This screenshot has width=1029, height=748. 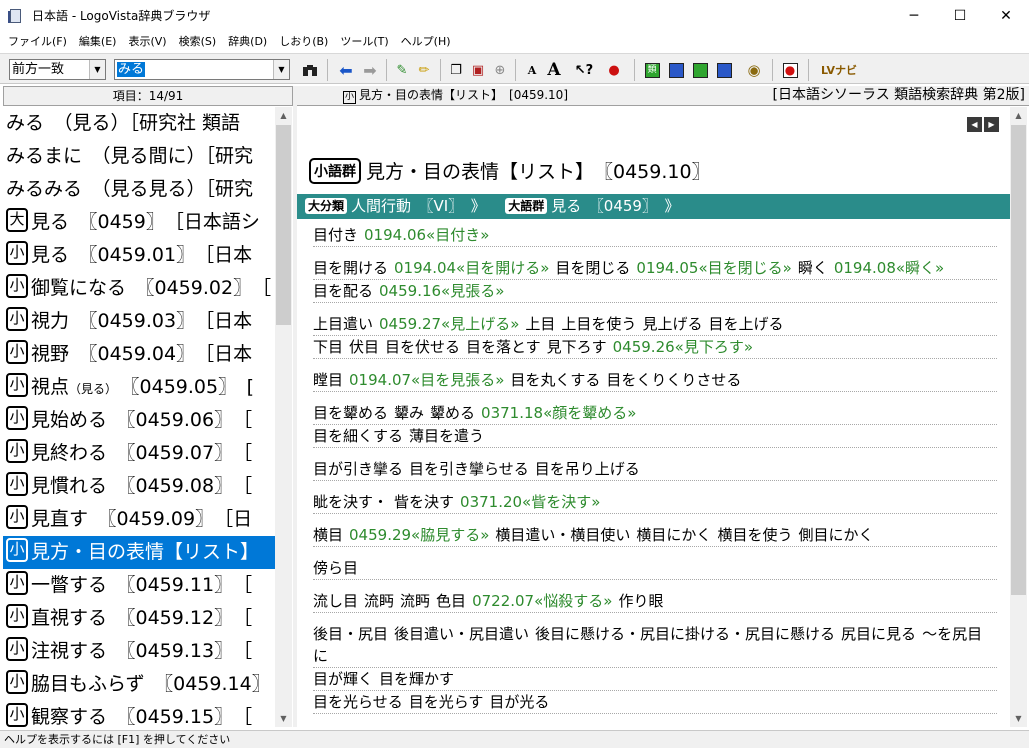 What do you see at coordinates (456, 70) in the screenshot?
I see `copy-icon: ❐` at bounding box center [456, 70].